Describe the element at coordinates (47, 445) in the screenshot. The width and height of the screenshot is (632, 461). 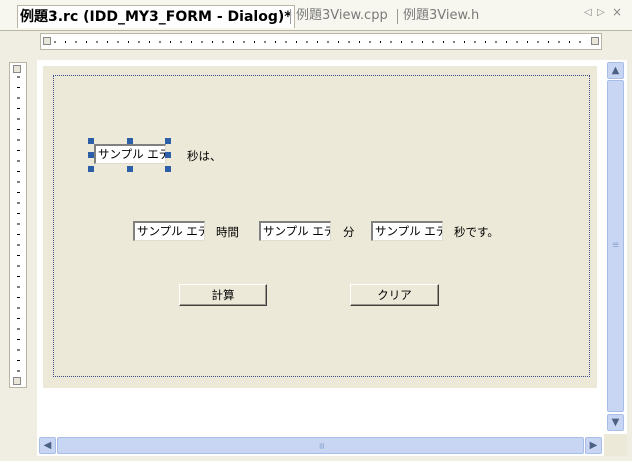
I see `scroll-left-icon: ◀` at that location.